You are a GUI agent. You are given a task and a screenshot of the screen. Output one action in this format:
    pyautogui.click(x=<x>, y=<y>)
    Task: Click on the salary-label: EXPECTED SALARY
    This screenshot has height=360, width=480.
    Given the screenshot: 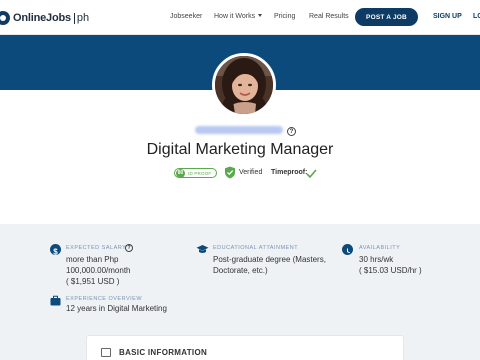 What is the action you would take?
    pyautogui.click(x=96, y=248)
    